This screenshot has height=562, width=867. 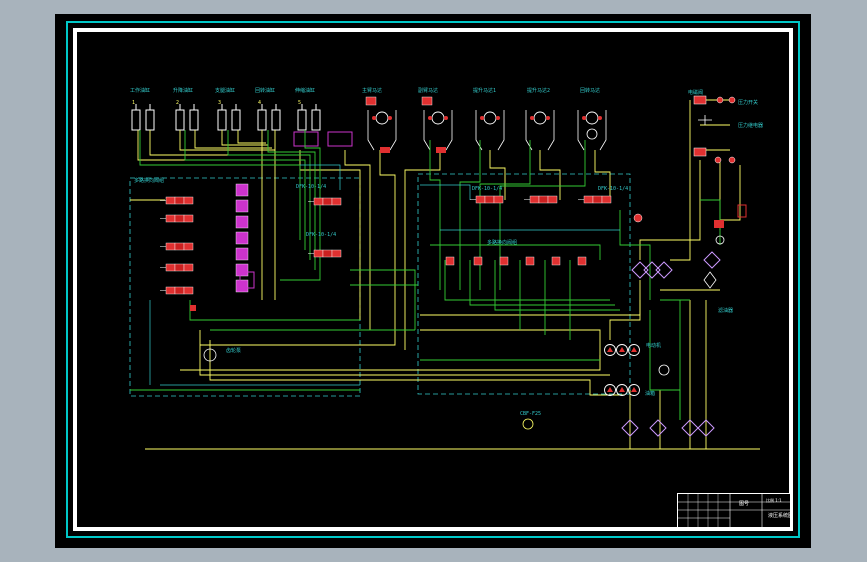 What do you see at coordinates (671, 344) in the screenshot?
I see `filter-group` at bounding box center [671, 344].